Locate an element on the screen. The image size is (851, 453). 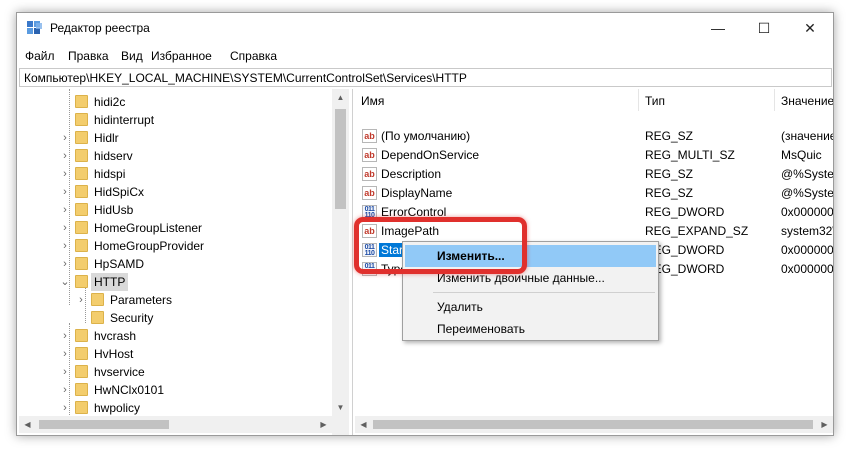
value-name: Description is located at coordinates (411, 174).